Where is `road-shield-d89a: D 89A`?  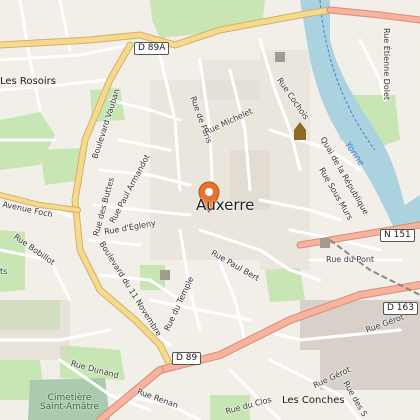 road-shield-d89a: D 89A is located at coordinates (152, 48).